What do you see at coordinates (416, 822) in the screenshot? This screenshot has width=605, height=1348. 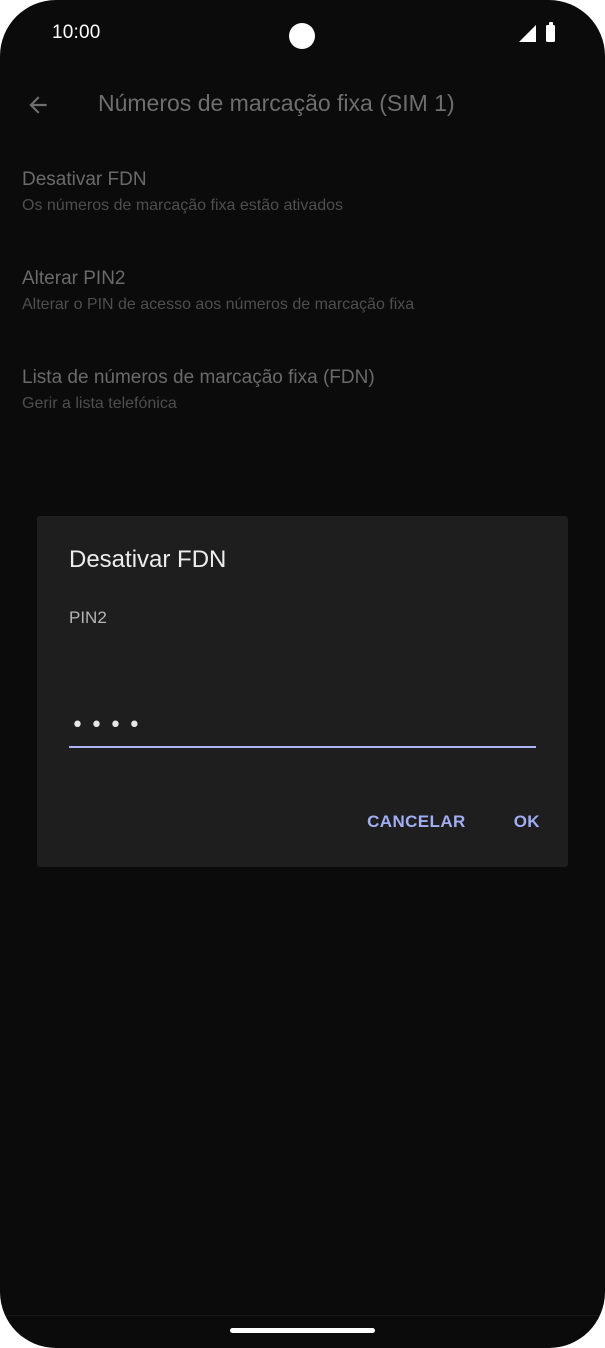 I see `cancel-button: CANCELAR` at bounding box center [416, 822].